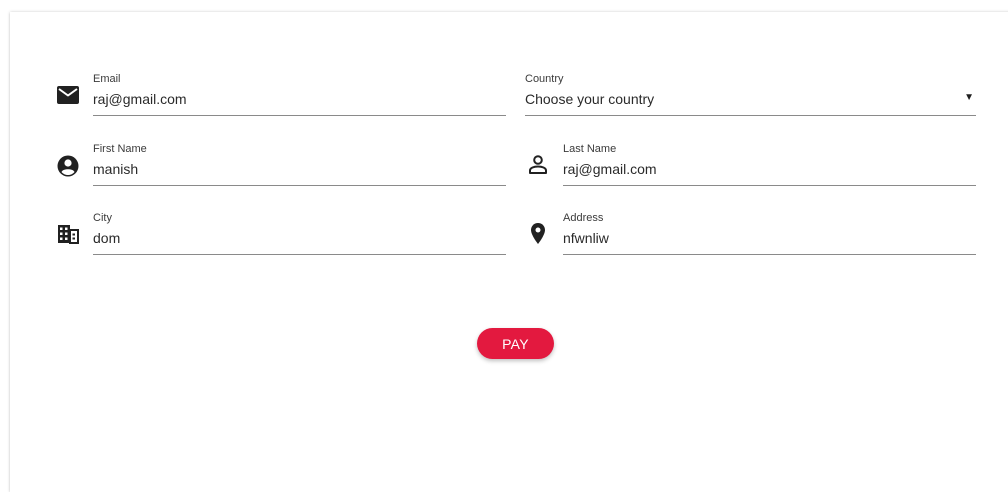 This screenshot has height=492, width=1008. Describe the element at coordinates (544, 79) in the screenshot. I see `country-label: Country` at that location.